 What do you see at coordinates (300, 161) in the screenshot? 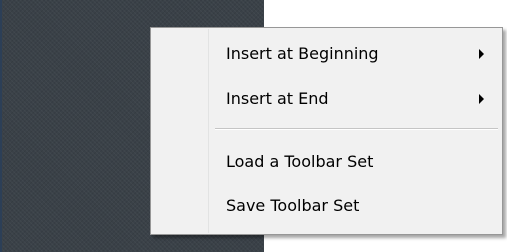
I see `menu-item-label: Load a Toolbar Set` at bounding box center [300, 161].